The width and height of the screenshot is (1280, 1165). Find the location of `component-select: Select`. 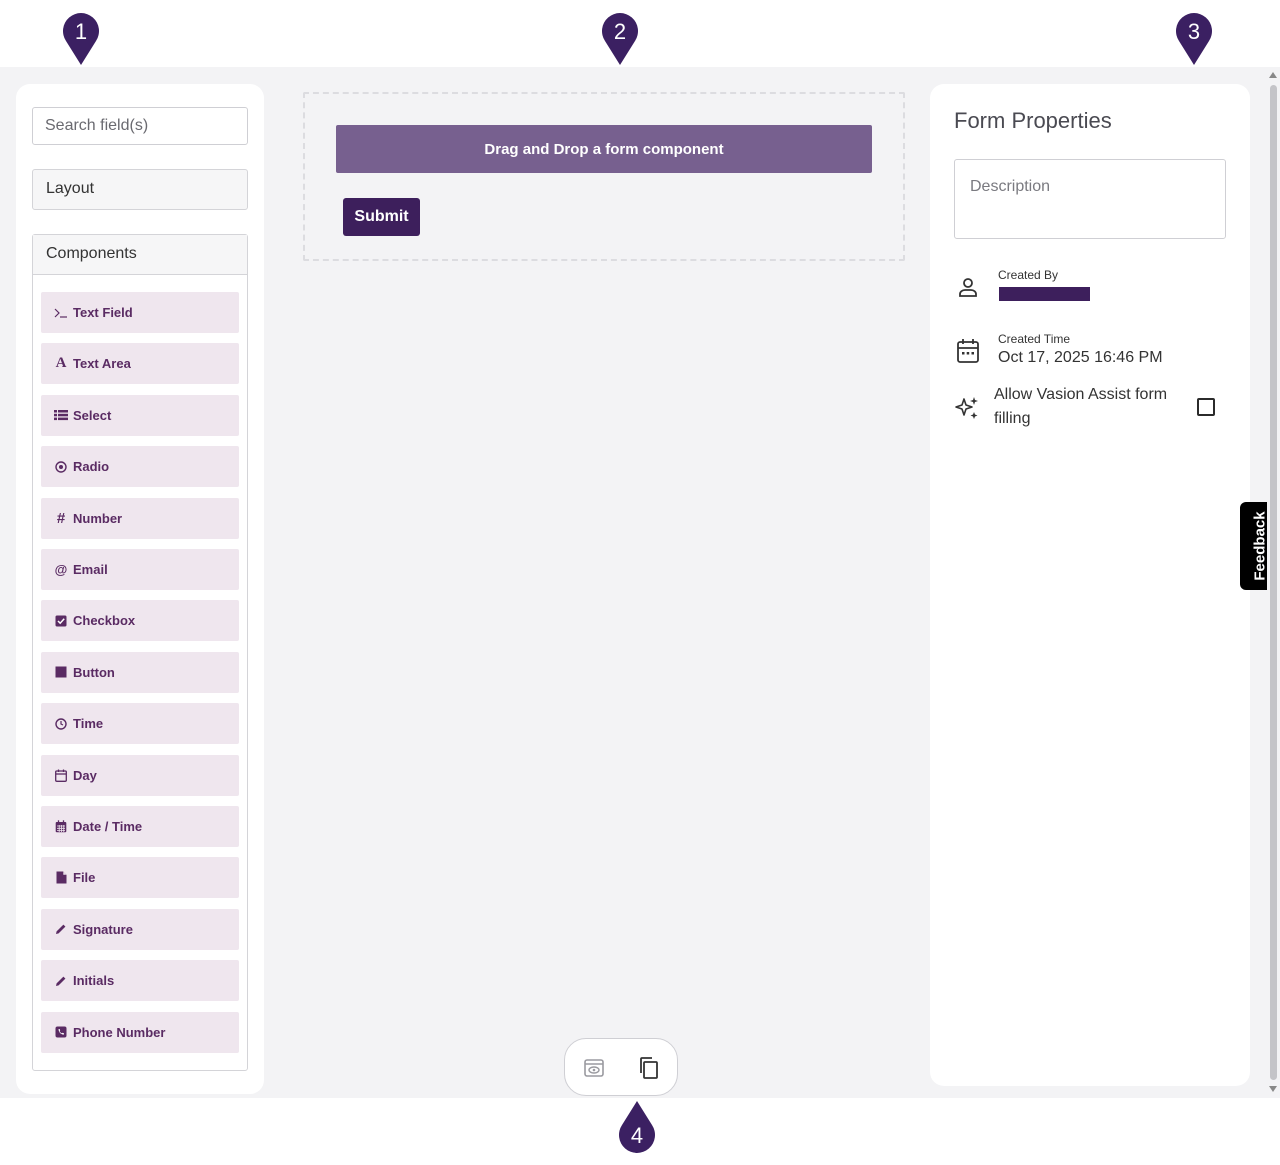

component-select: Select is located at coordinates (140, 415).